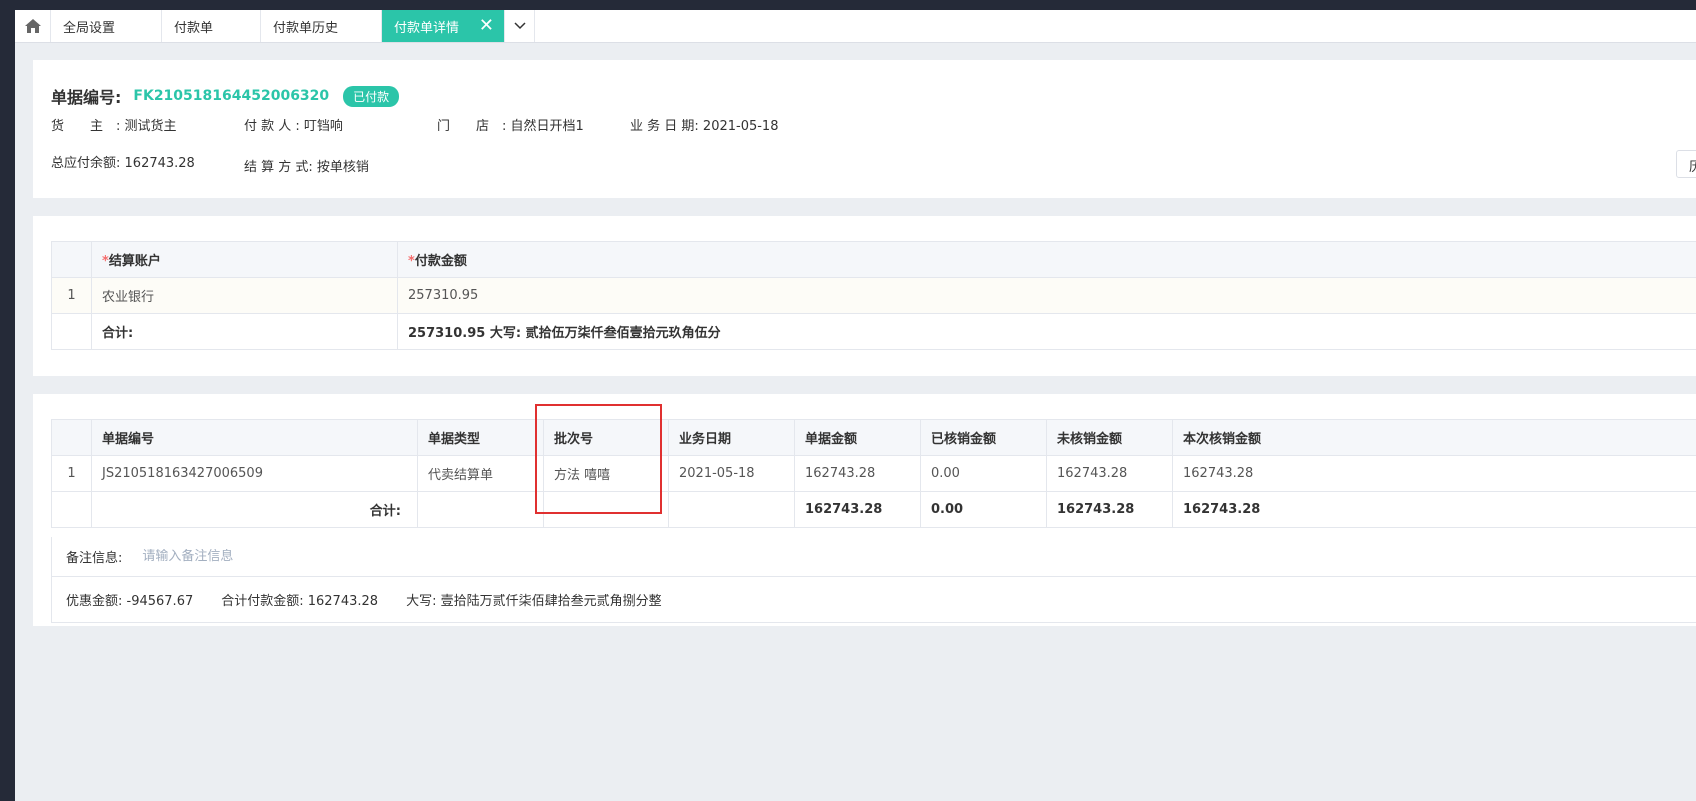 Image resolution: width=1696 pixels, height=801 pixels. Describe the element at coordinates (150, 126) in the screenshot. I see `owner-value: 测试货主` at that location.